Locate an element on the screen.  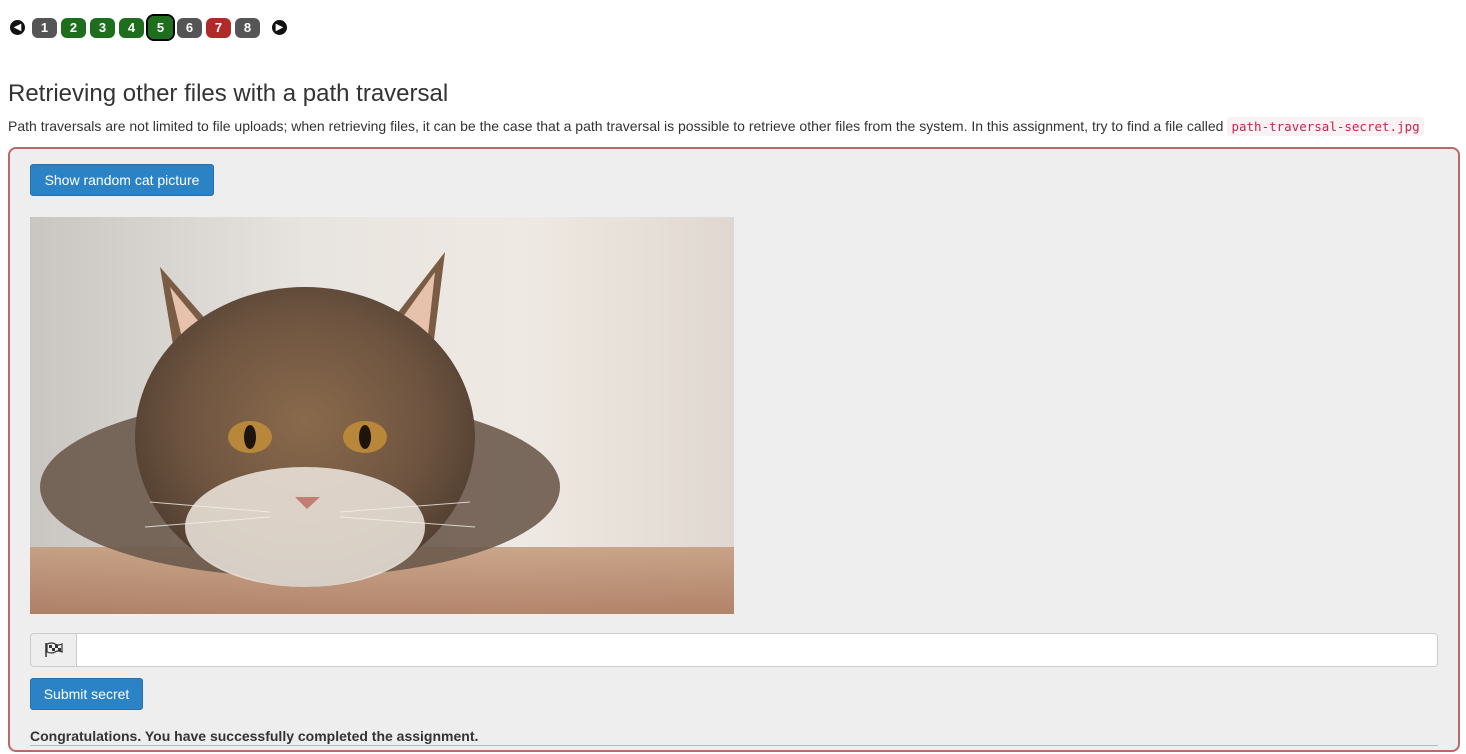
arrow-right-circle-icon: ▶ is located at coordinates (279, 27).